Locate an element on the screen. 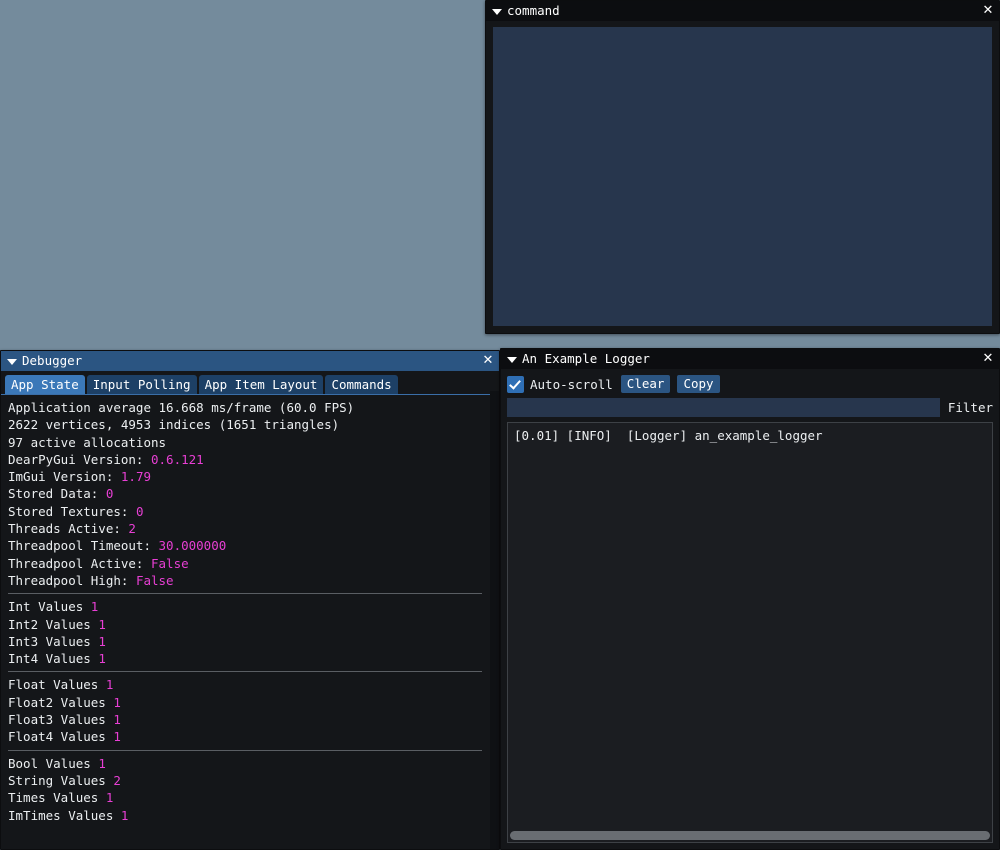 The width and height of the screenshot is (1000, 850). log-line: [0.01] [INFO] [Logger] an_example_logger is located at coordinates (668, 435).